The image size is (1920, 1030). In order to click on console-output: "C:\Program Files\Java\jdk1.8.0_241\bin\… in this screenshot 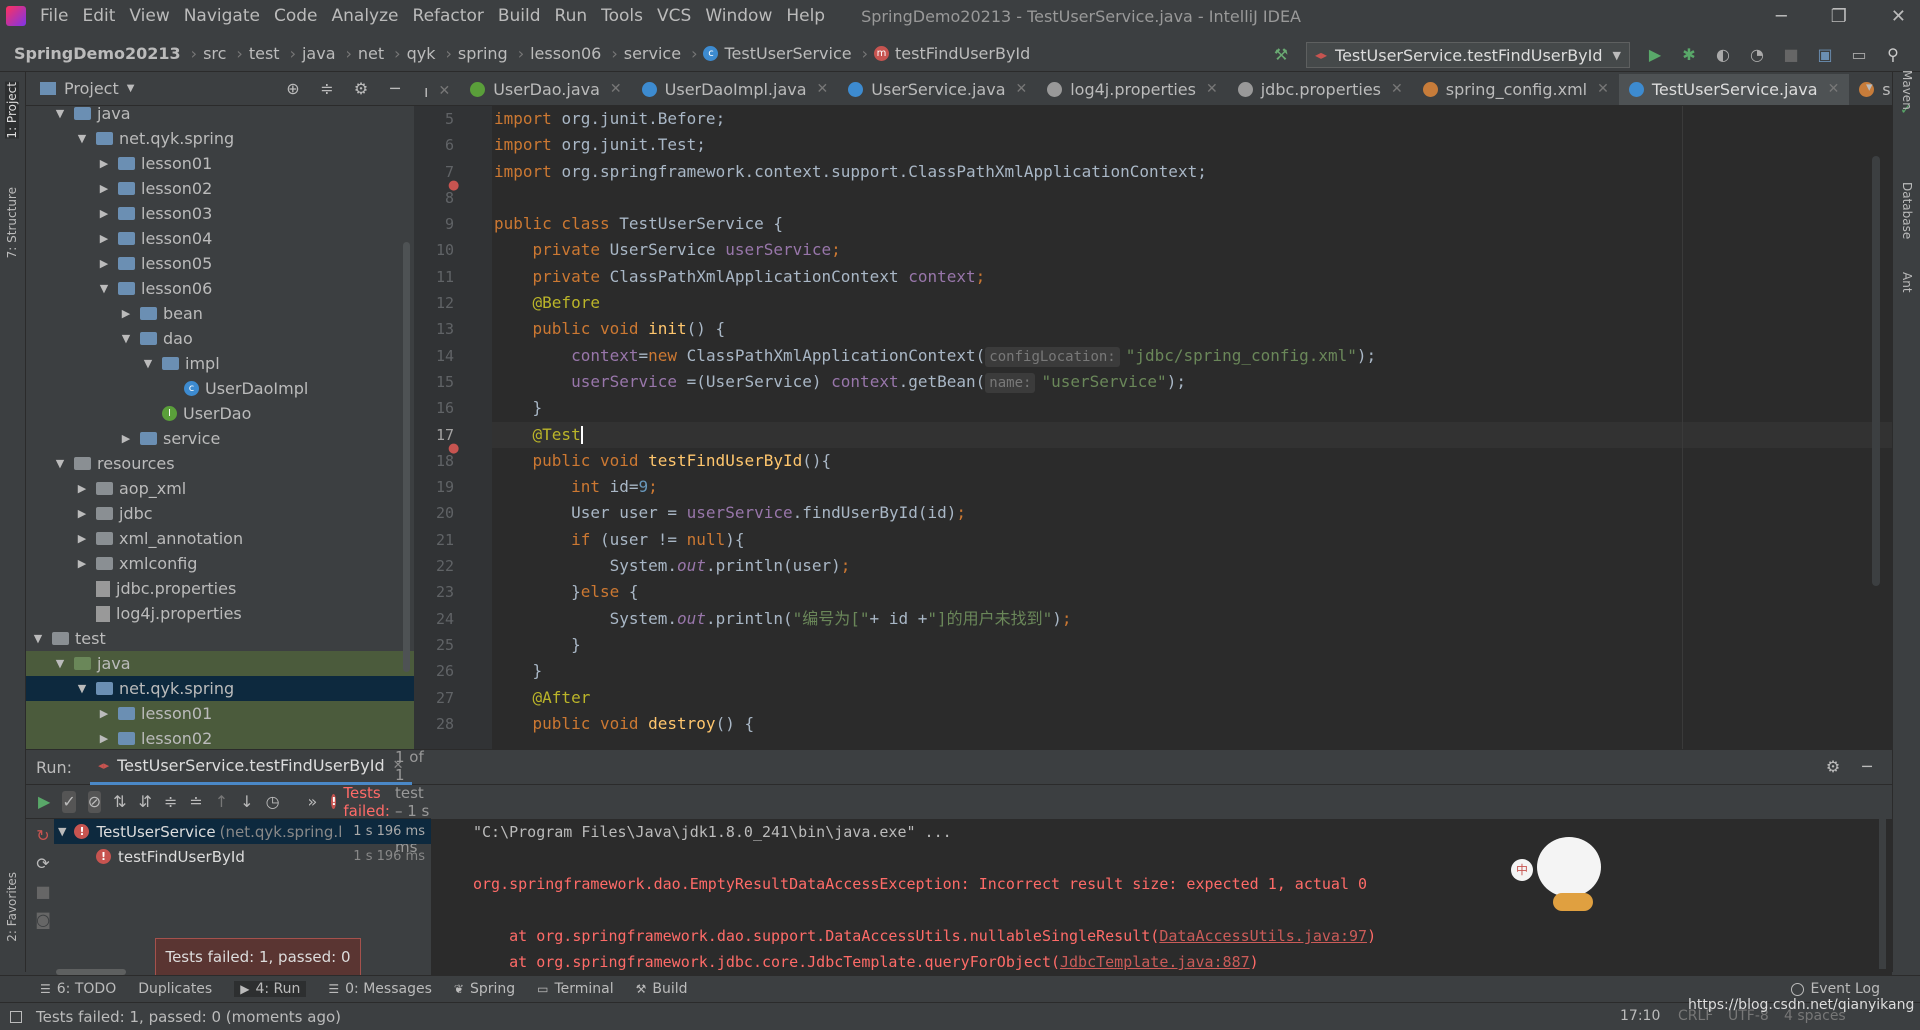, I will do `click(1161, 897)`.